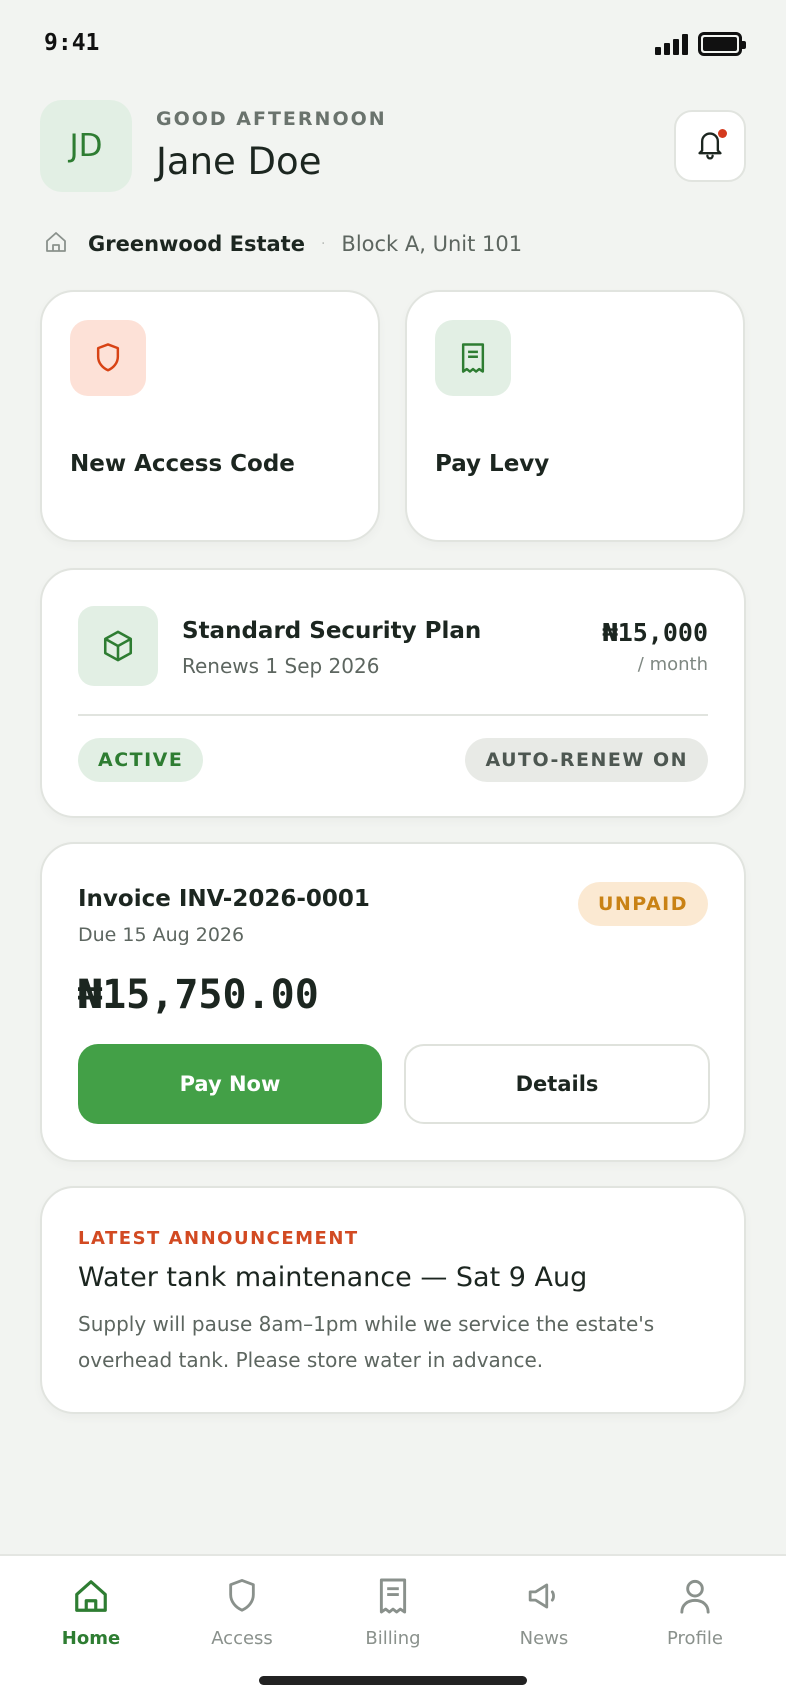  I want to click on auto-renew-badge: AUTO-RENEW ON, so click(586, 760).